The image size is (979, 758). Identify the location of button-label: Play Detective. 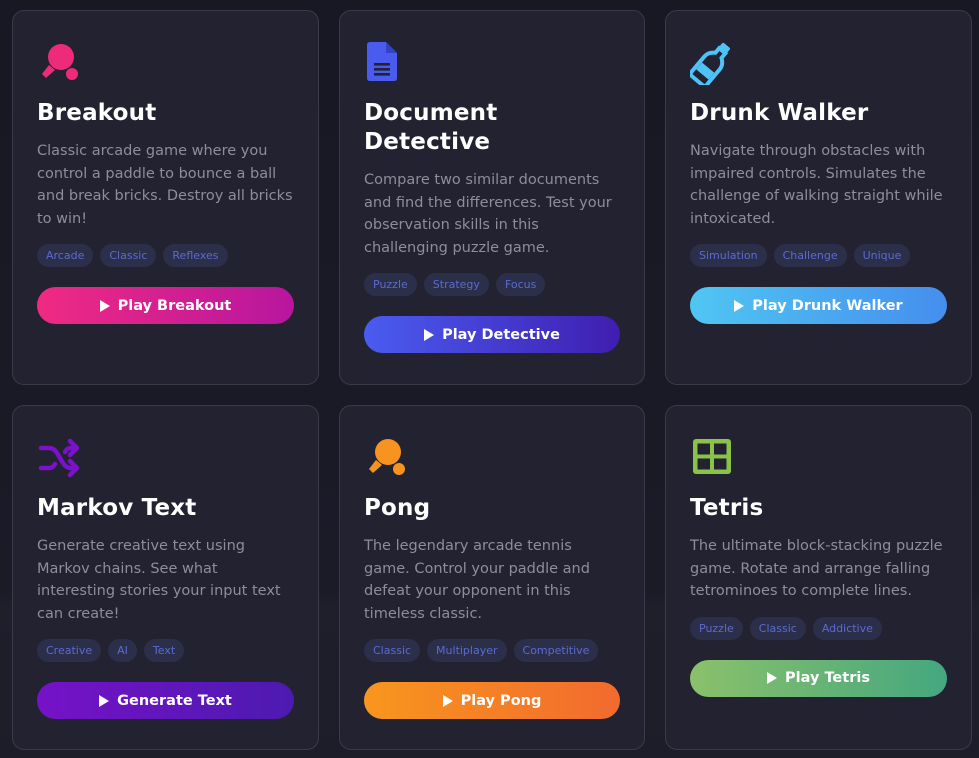
(501, 334).